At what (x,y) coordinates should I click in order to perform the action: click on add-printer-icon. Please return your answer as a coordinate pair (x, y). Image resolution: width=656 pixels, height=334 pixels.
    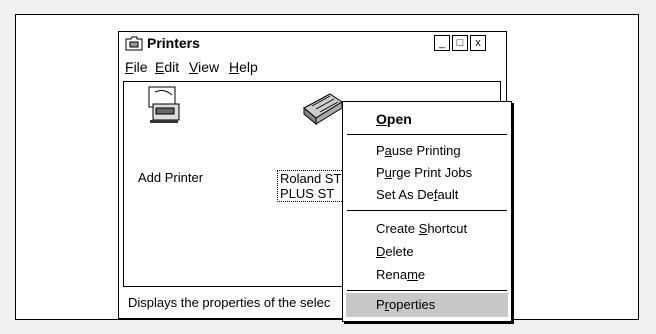
    Looking at the image, I should click on (164, 105).